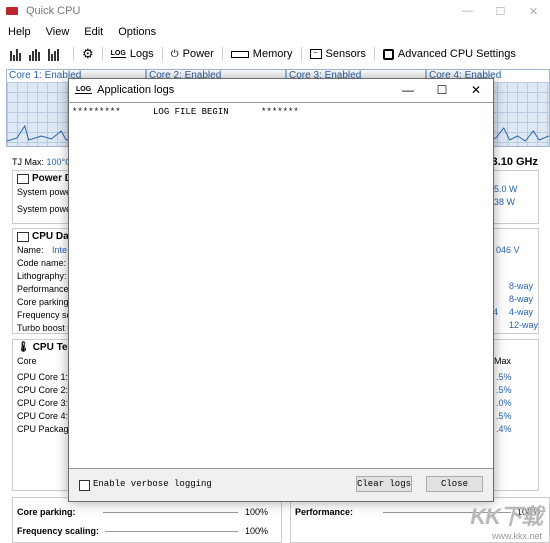 The image size is (550, 543). I want to click on cpu-temp-value-4: .5%, so click(504, 416).